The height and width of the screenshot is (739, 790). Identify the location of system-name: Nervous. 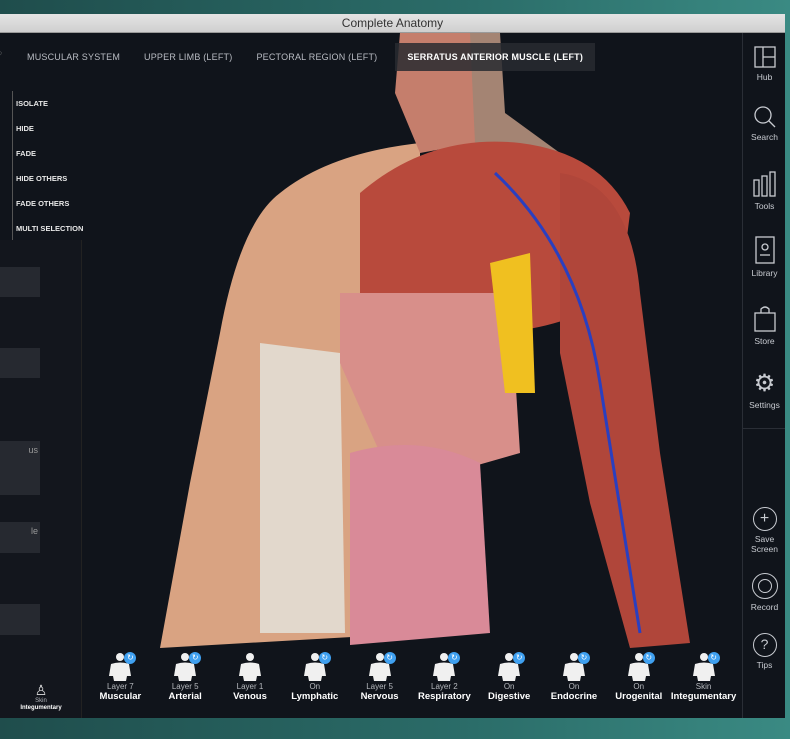
(379, 696).